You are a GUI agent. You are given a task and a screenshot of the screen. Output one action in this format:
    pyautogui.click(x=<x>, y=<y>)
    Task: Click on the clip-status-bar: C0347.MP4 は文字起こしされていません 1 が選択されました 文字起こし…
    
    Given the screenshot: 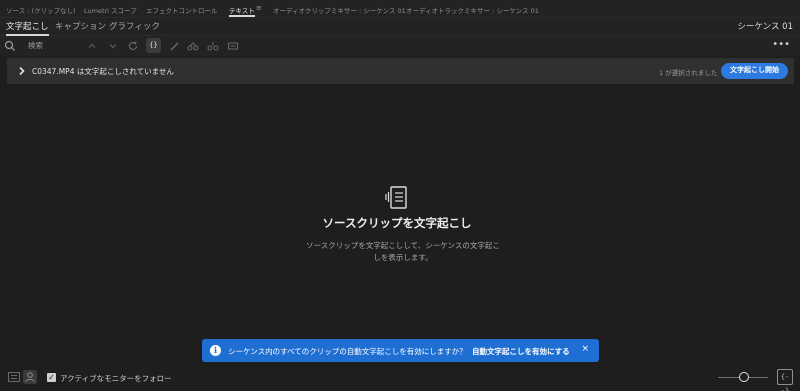 What is the action you would take?
    pyautogui.click(x=400, y=71)
    